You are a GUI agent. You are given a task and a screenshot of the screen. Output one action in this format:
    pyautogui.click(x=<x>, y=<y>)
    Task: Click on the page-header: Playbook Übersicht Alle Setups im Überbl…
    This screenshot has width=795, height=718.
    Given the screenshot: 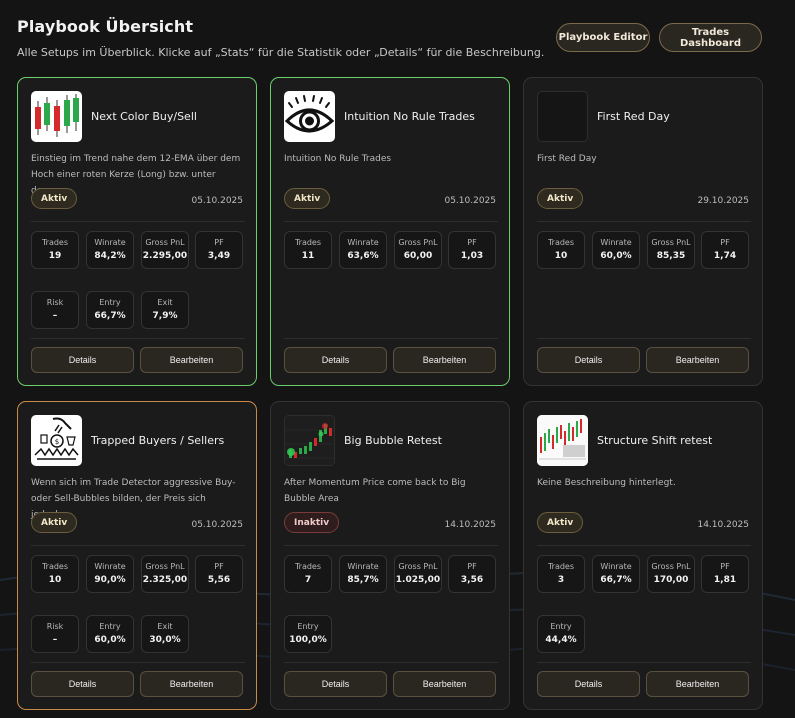 What is the action you would take?
    pyautogui.click(x=280, y=38)
    